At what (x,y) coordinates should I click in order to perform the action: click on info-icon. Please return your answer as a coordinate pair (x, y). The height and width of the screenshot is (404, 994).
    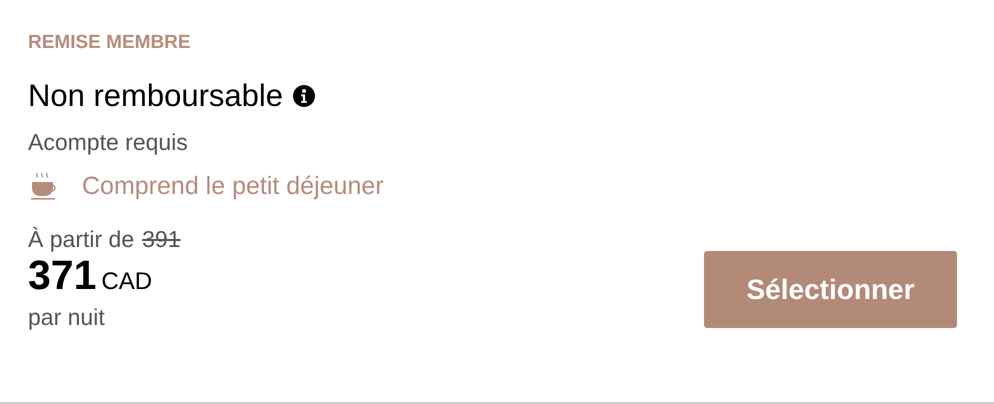
    Looking at the image, I should click on (304, 96).